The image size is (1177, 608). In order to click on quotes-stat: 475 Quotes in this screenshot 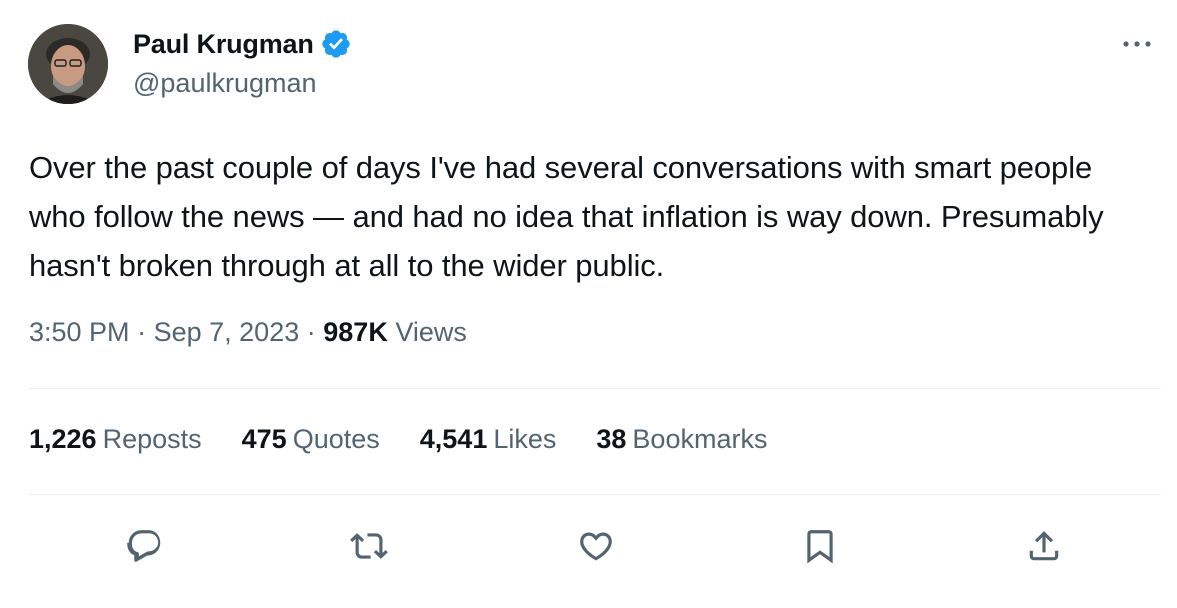, I will do `click(311, 439)`.